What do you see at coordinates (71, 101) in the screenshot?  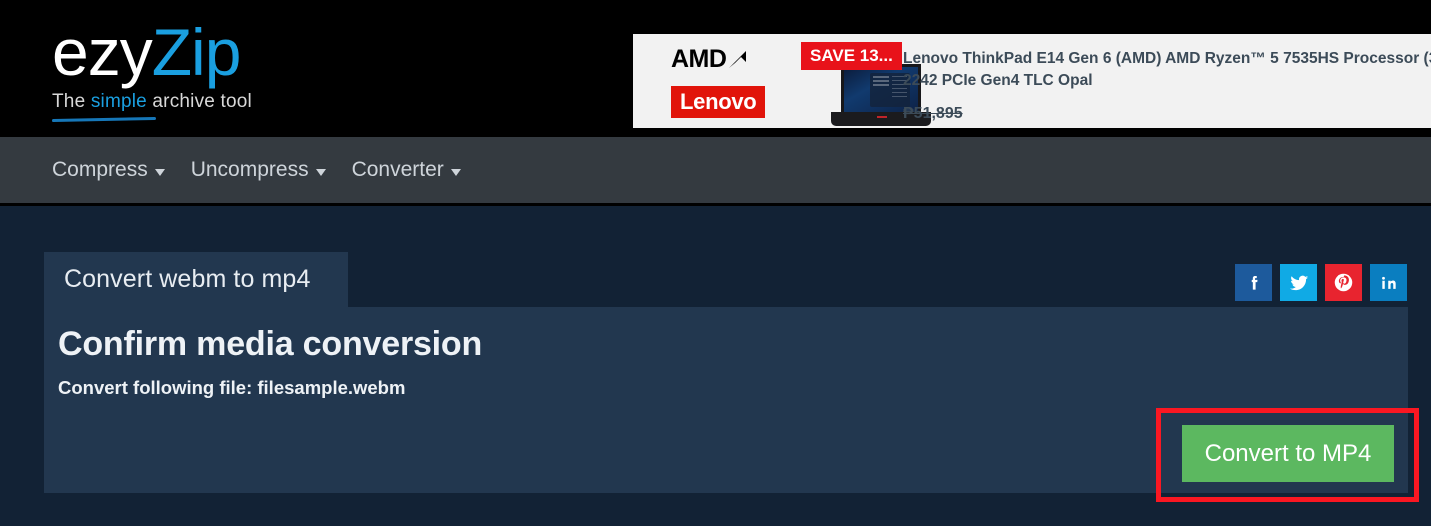 I see `tagline-prefix: The` at bounding box center [71, 101].